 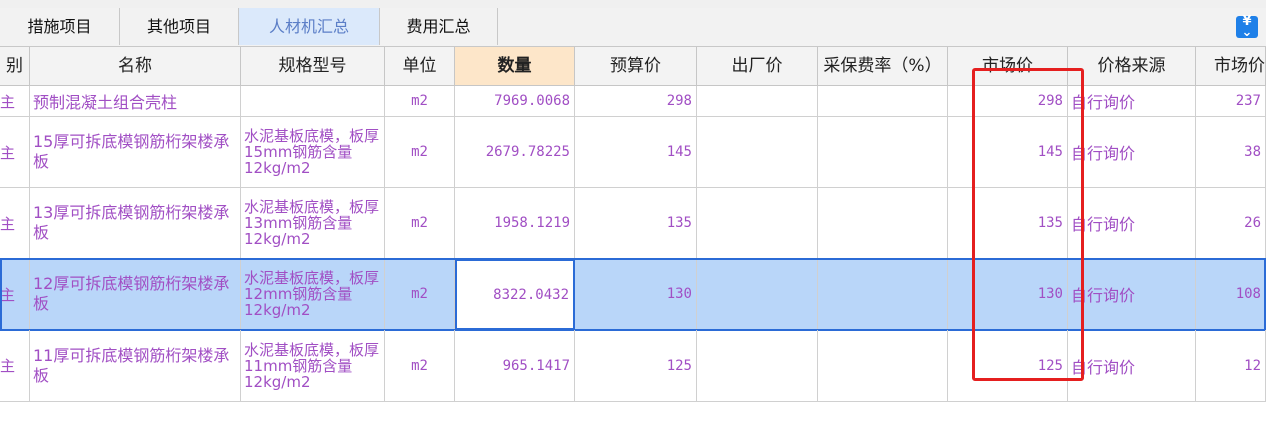 What do you see at coordinates (1008, 66) in the screenshot?
I see `col-header-market-price: 市场价` at bounding box center [1008, 66].